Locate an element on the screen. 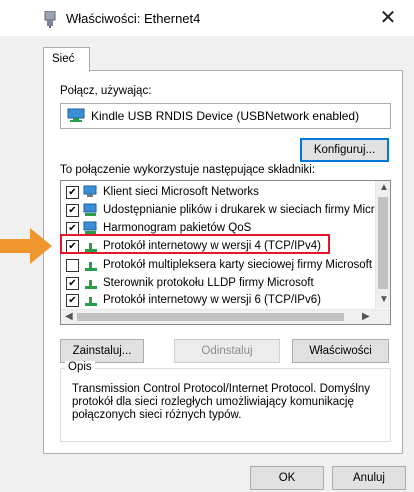 Image resolution: width=414 pixels, height=492 pixels. window-title: Właściwości: Ethernet4 is located at coordinates (133, 18).